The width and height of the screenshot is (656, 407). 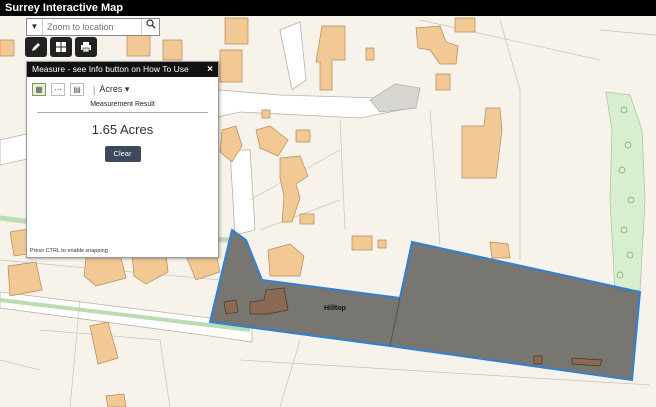 I want to click on print-button, so click(x=86, y=47).